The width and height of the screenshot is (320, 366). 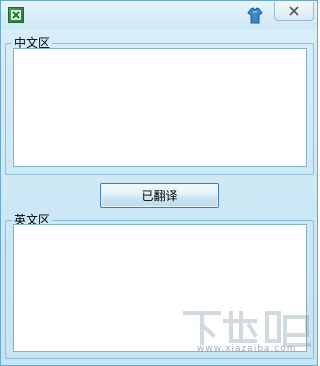 What do you see at coordinates (255, 16) in the screenshot?
I see `shirt-icon` at bounding box center [255, 16].